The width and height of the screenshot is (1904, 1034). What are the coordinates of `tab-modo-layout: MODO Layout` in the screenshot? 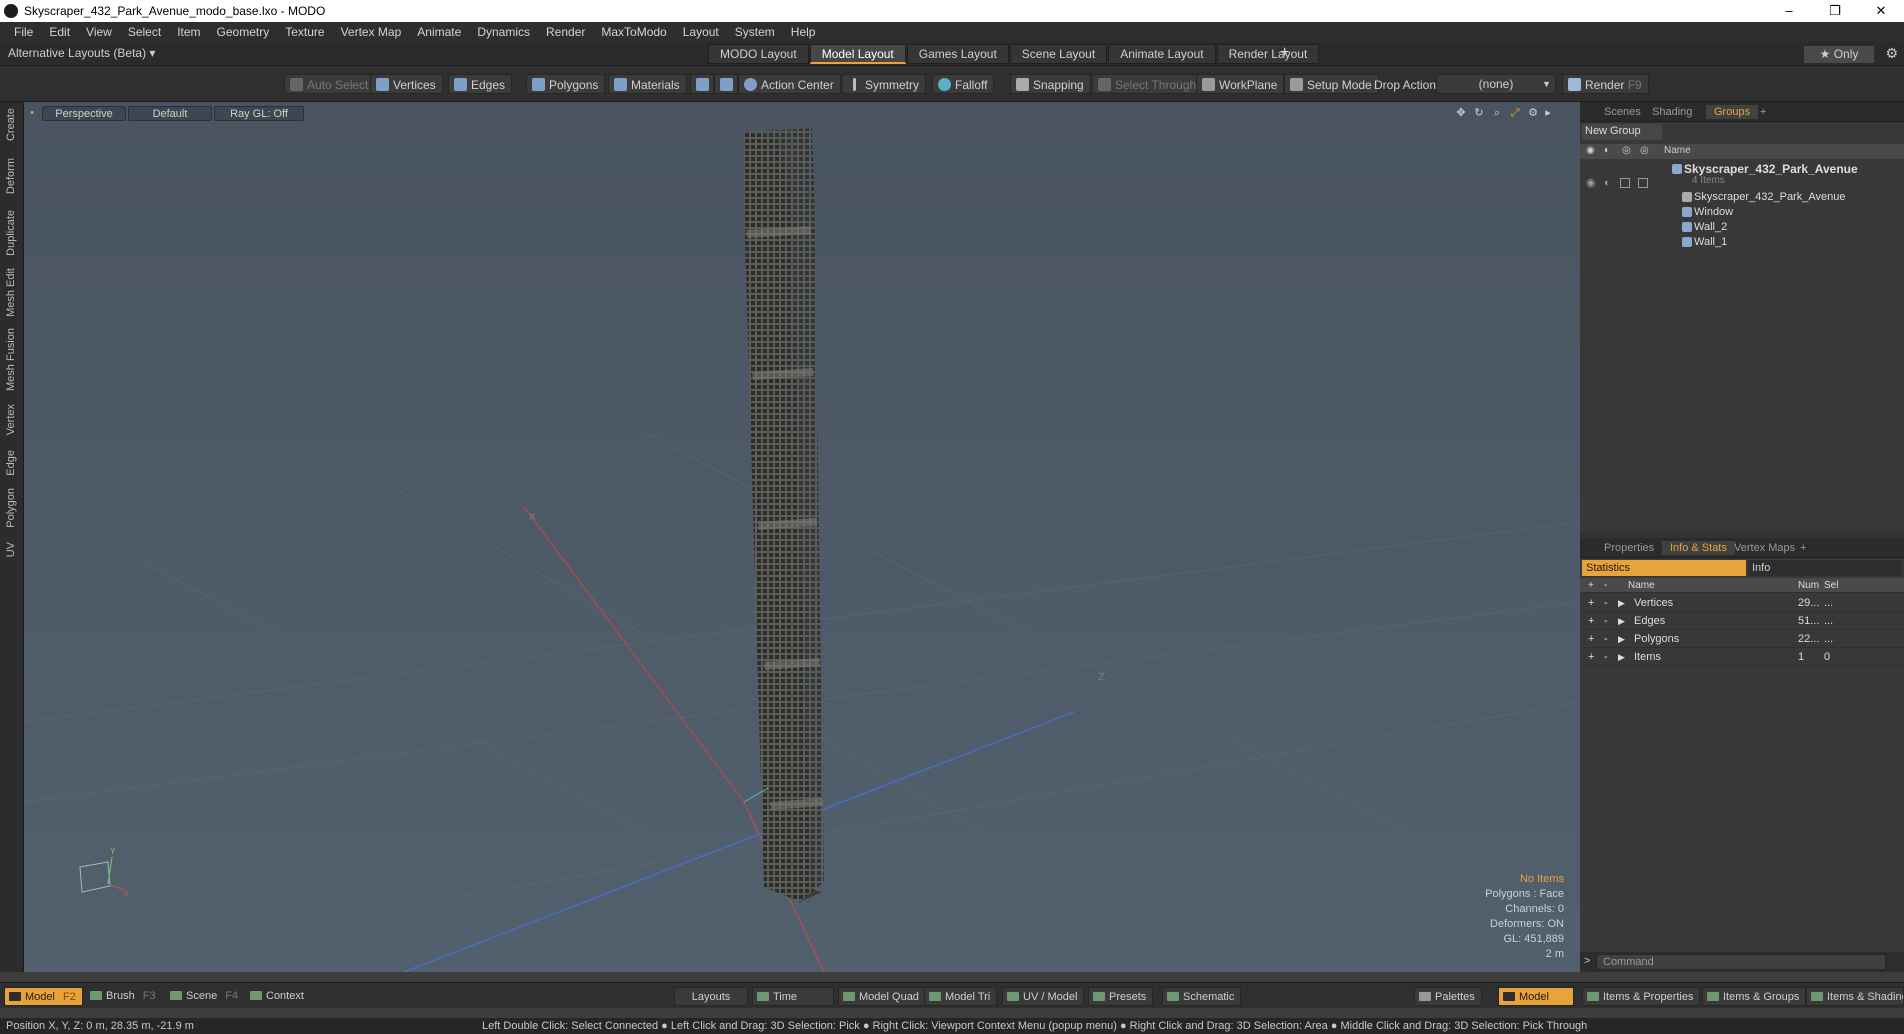 It's located at (758, 54).